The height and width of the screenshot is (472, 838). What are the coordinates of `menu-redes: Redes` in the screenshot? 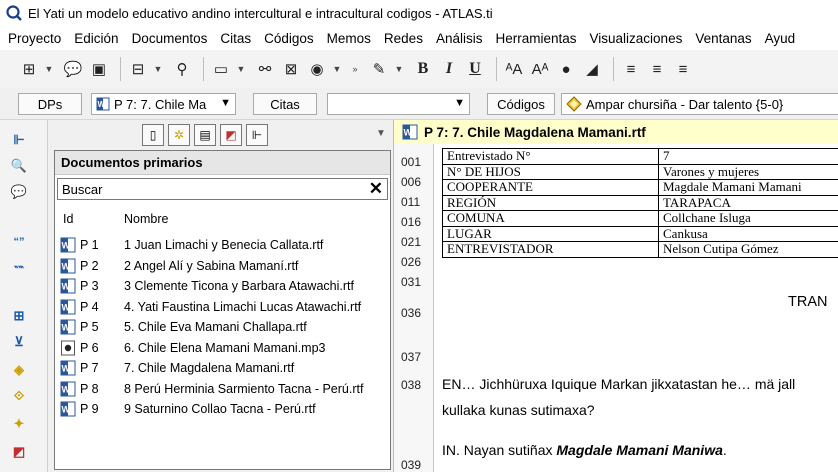 It's located at (403, 38).